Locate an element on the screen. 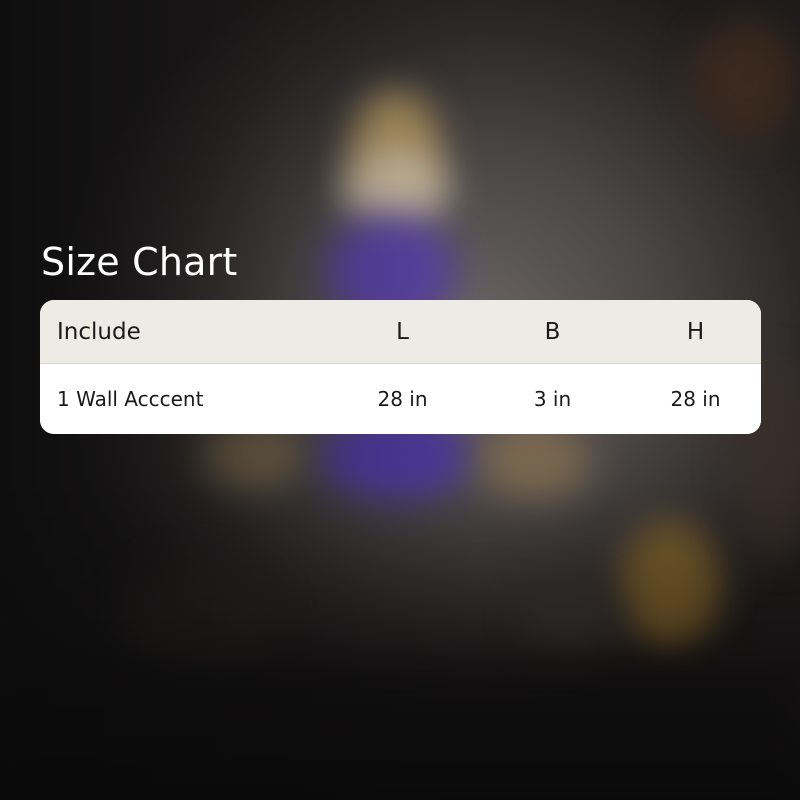  cell-include: 1 Wall Acccent is located at coordinates (130, 399).